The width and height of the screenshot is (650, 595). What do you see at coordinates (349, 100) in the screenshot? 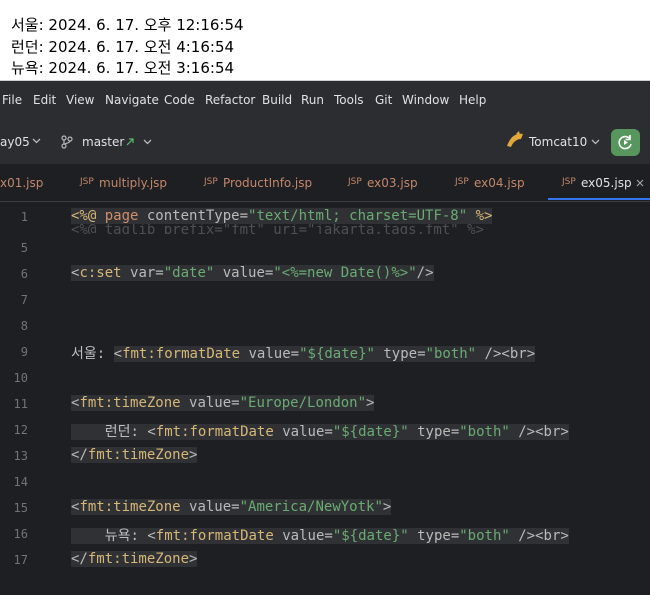
I see `menu-tools: Tools` at bounding box center [349, 100].